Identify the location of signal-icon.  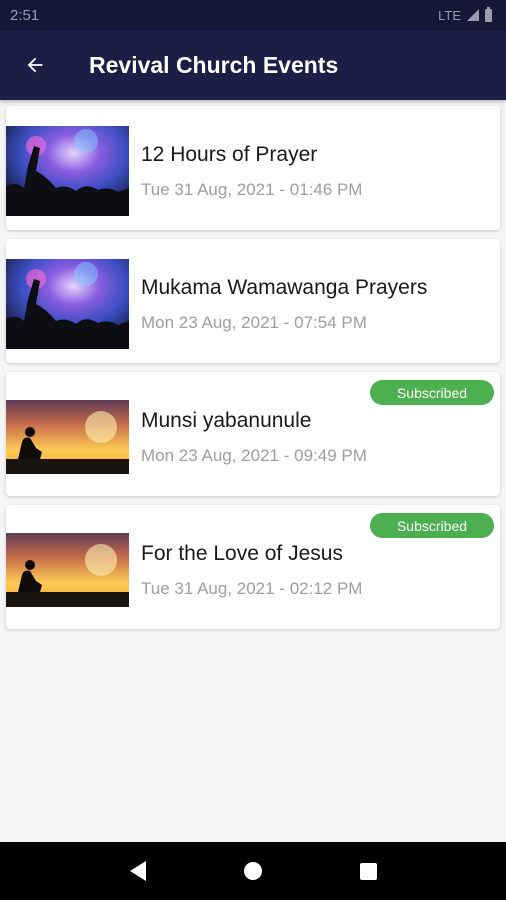
(473, 15).